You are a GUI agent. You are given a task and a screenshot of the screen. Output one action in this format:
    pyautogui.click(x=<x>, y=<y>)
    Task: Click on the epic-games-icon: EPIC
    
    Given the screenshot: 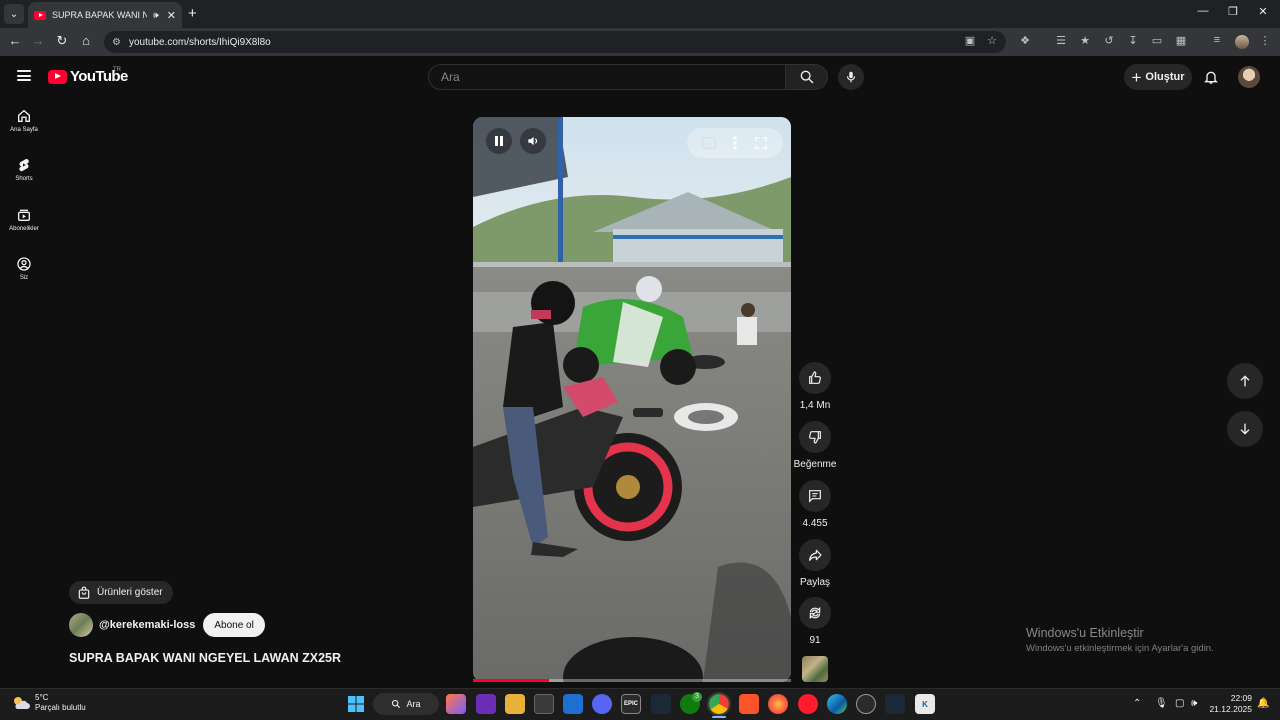 What is the action you would take?
    pyautogui.click(x=631, y=704)
    